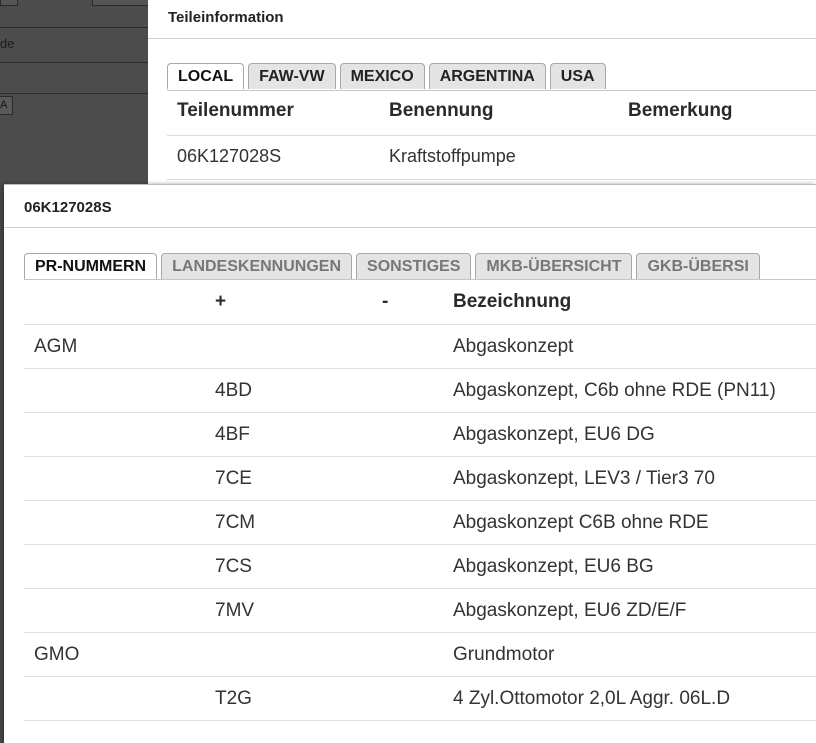 The image size is (816, 743). Describe the element at coordinates (233, 566) in the screenshot. I see `pr-code-cell: 7CS` at that location.